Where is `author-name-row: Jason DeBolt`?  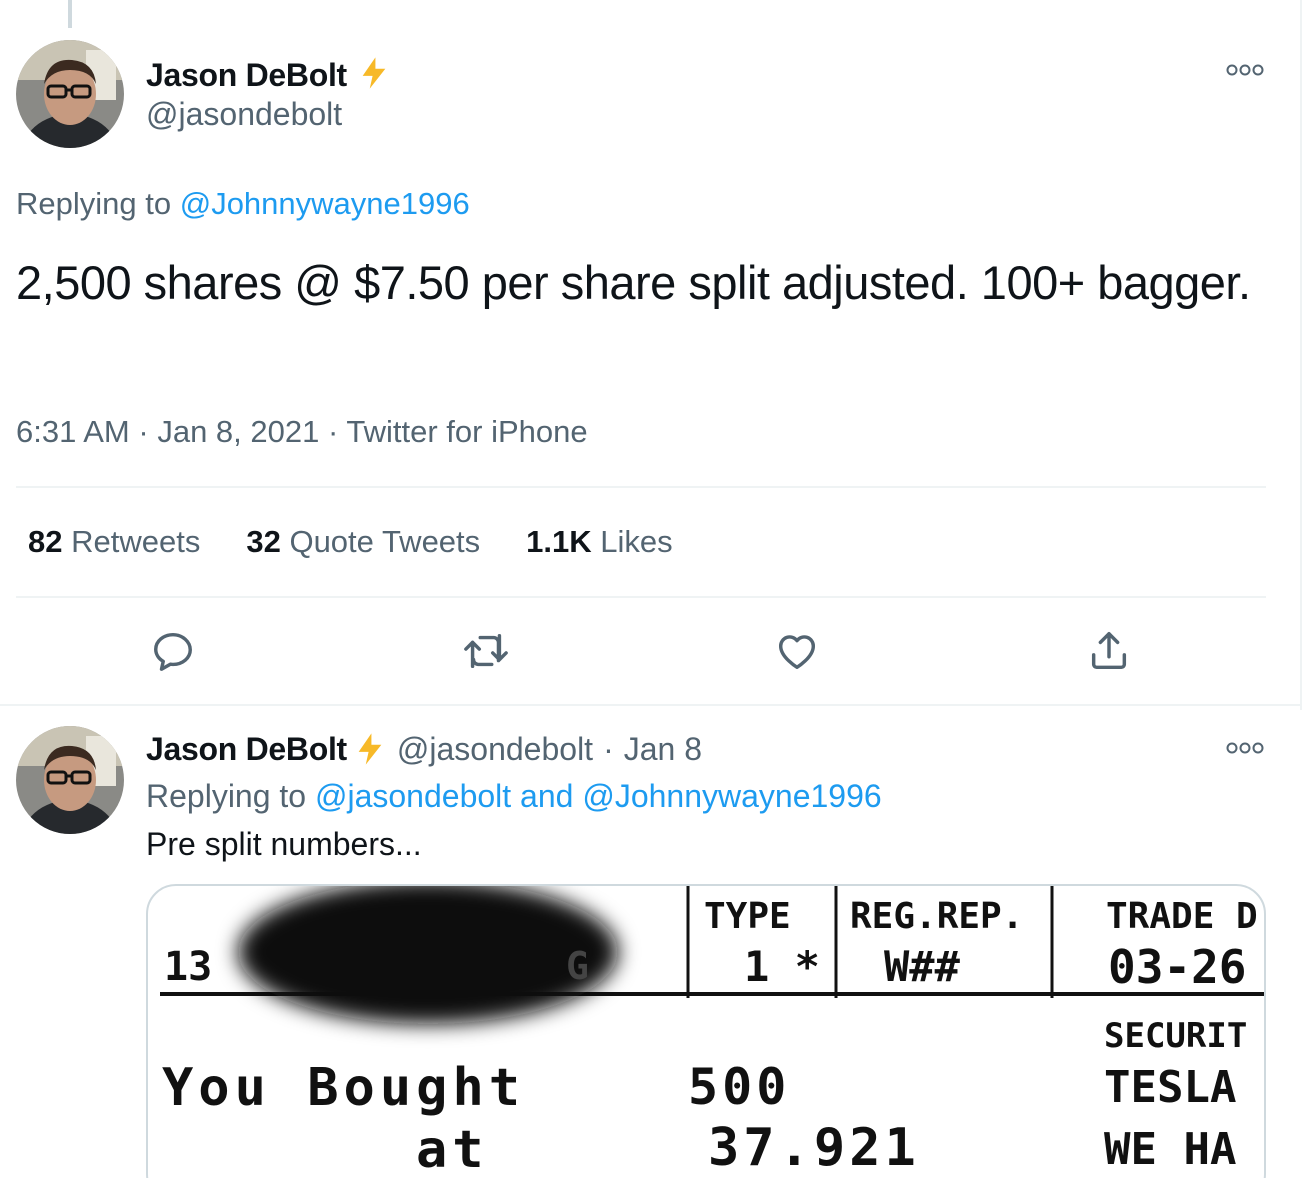
author-name-row: Jason DeBolt is located at coordinates (268, 74).